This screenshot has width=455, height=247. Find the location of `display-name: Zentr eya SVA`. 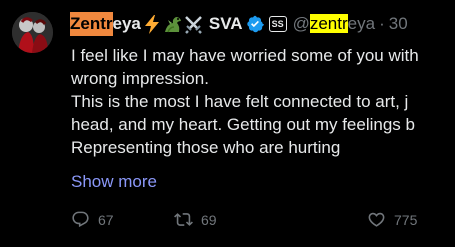

display-name: Zentr eya SVA is located at coordinates (156, 24).